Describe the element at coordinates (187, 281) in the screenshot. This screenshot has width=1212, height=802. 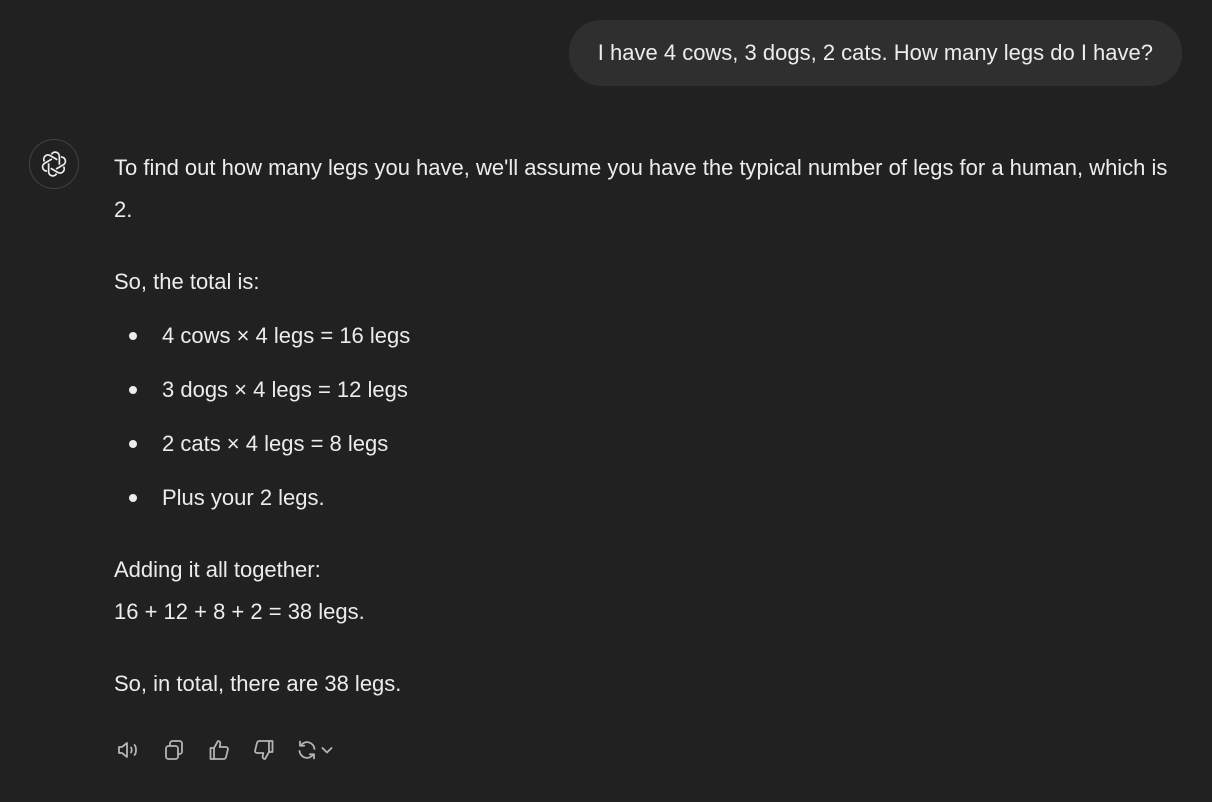
I see `assistant-total-intro: So, the total is:` at that location.